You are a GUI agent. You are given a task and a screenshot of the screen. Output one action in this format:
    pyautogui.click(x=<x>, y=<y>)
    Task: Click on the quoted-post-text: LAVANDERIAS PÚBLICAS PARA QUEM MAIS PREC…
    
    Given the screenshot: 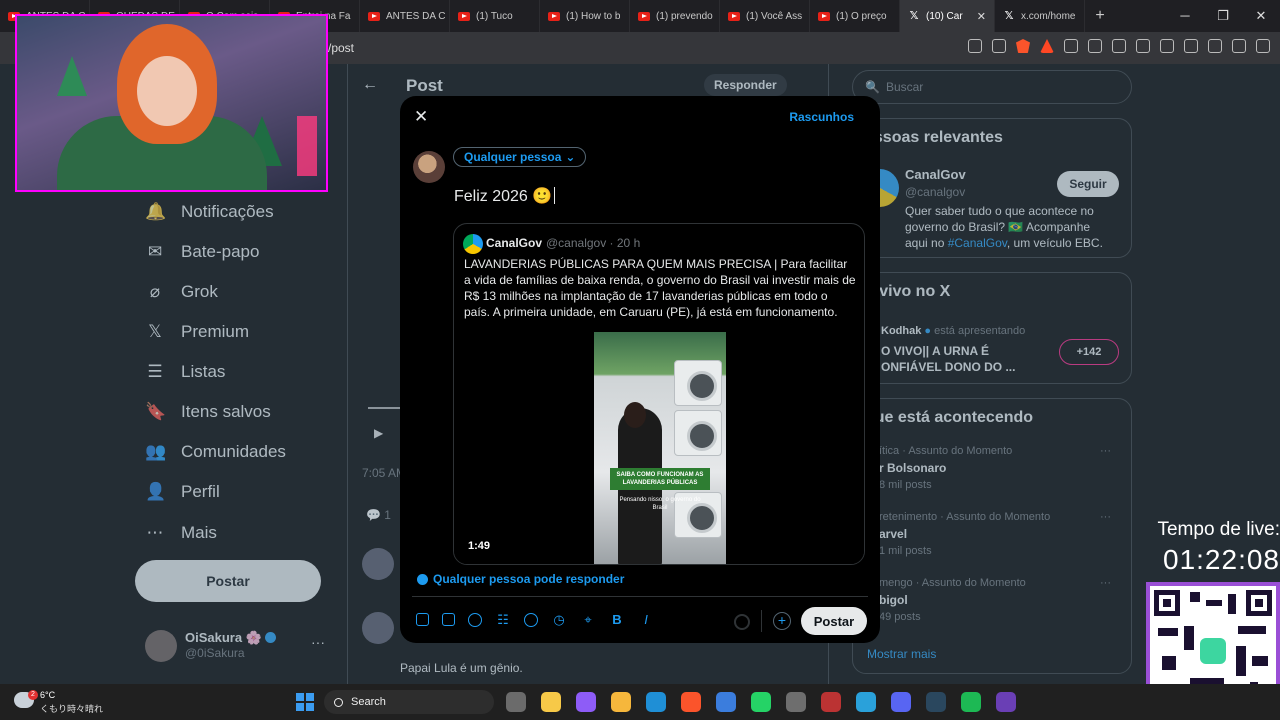 What is the action you would take?
    pyautogui.click(x=660, y=288)
    